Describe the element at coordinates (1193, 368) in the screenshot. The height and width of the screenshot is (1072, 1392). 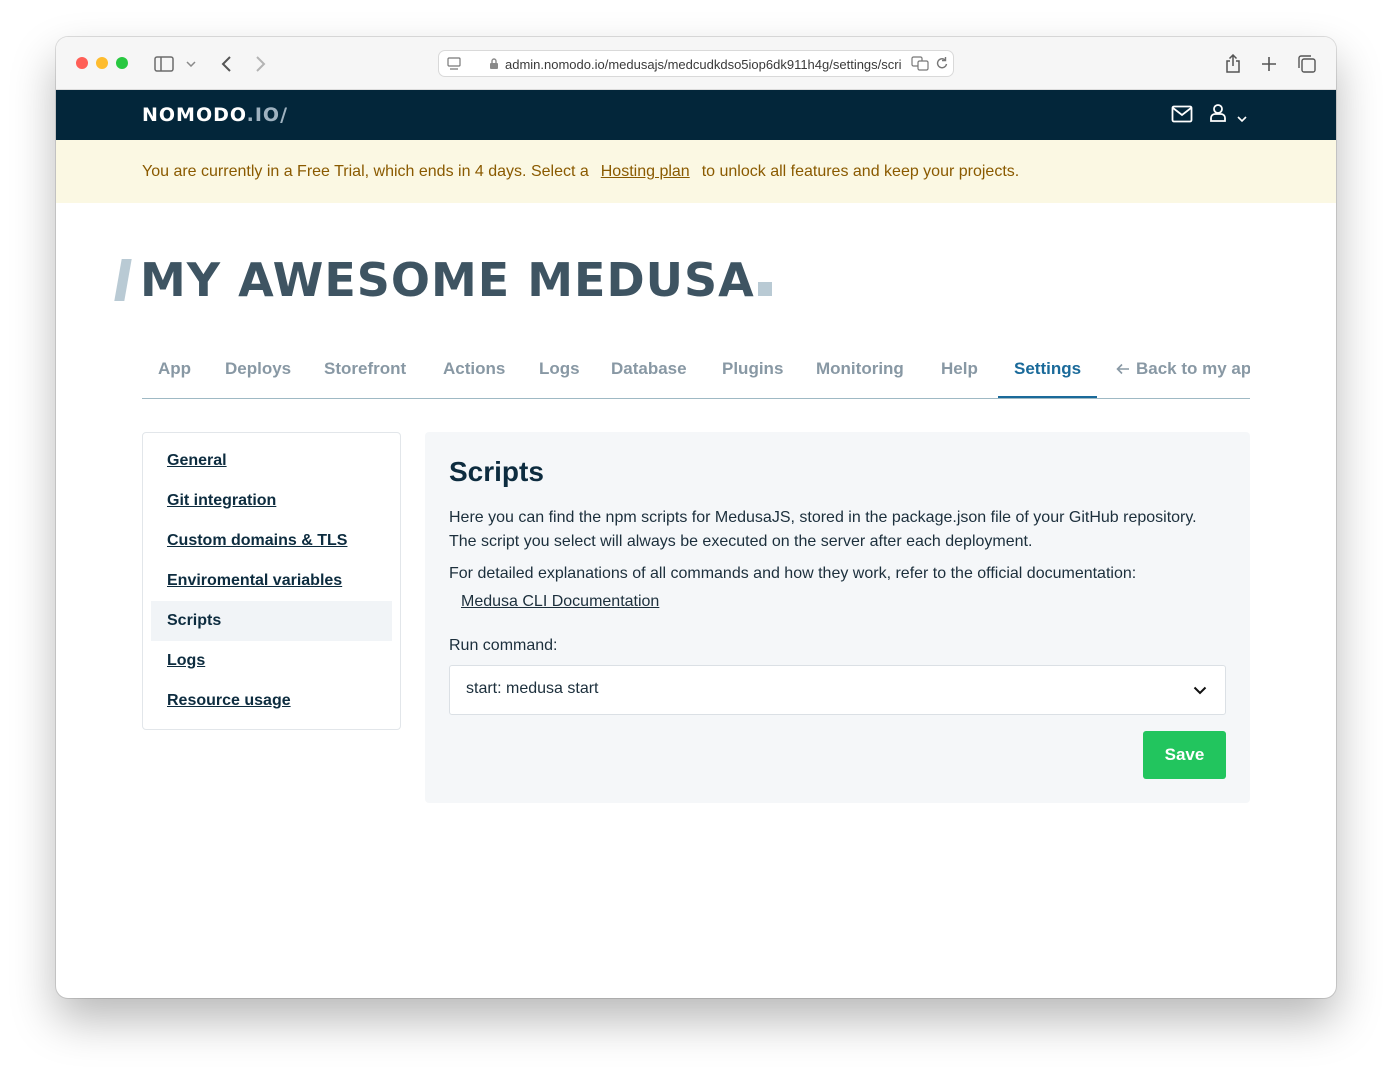
I see `back-to-apps-label: Back to my ap` at that location.